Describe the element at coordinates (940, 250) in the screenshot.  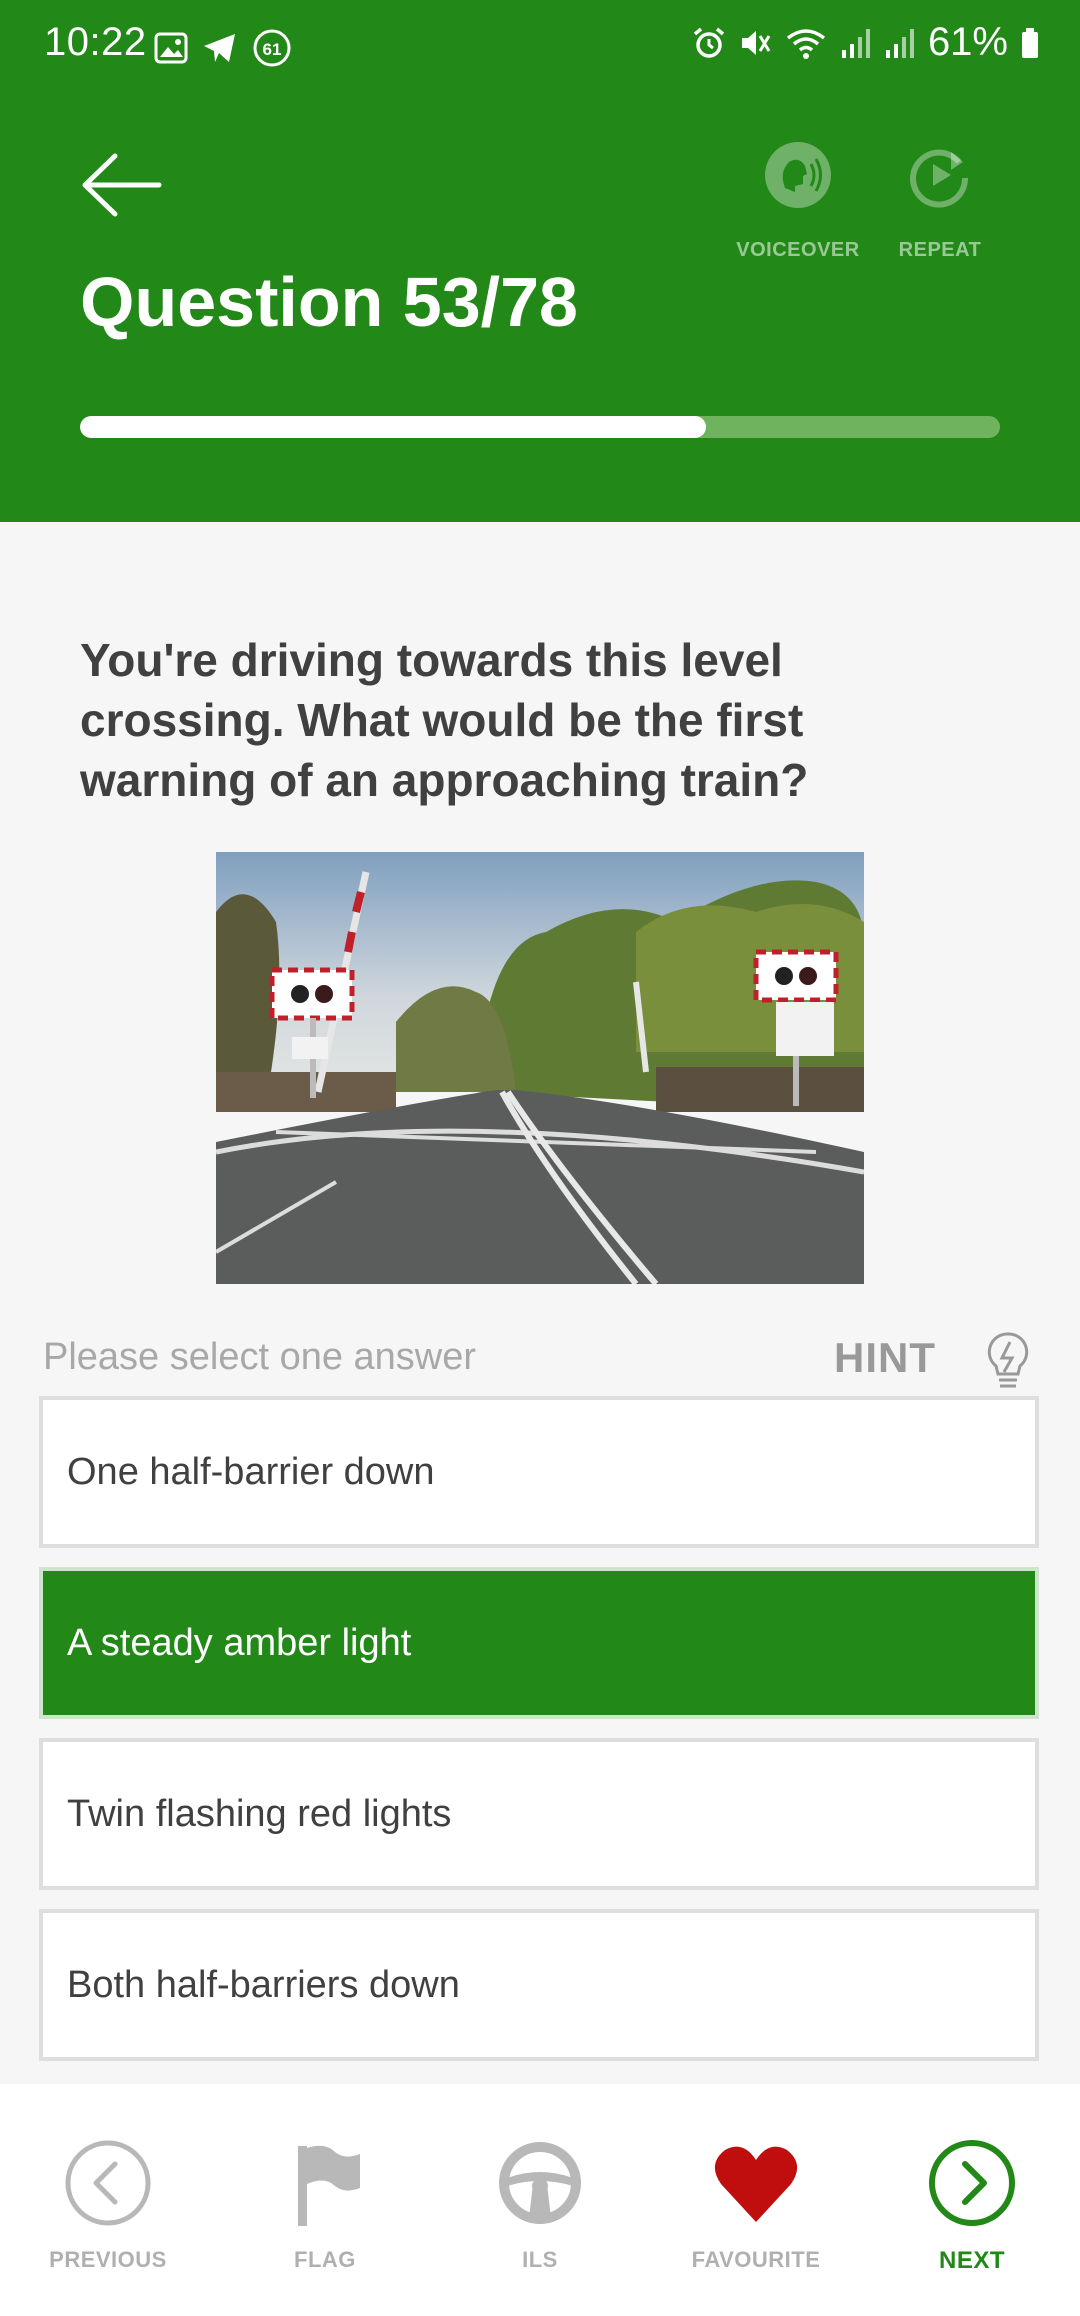
I see `repeat-label: REPEAT` at that location.